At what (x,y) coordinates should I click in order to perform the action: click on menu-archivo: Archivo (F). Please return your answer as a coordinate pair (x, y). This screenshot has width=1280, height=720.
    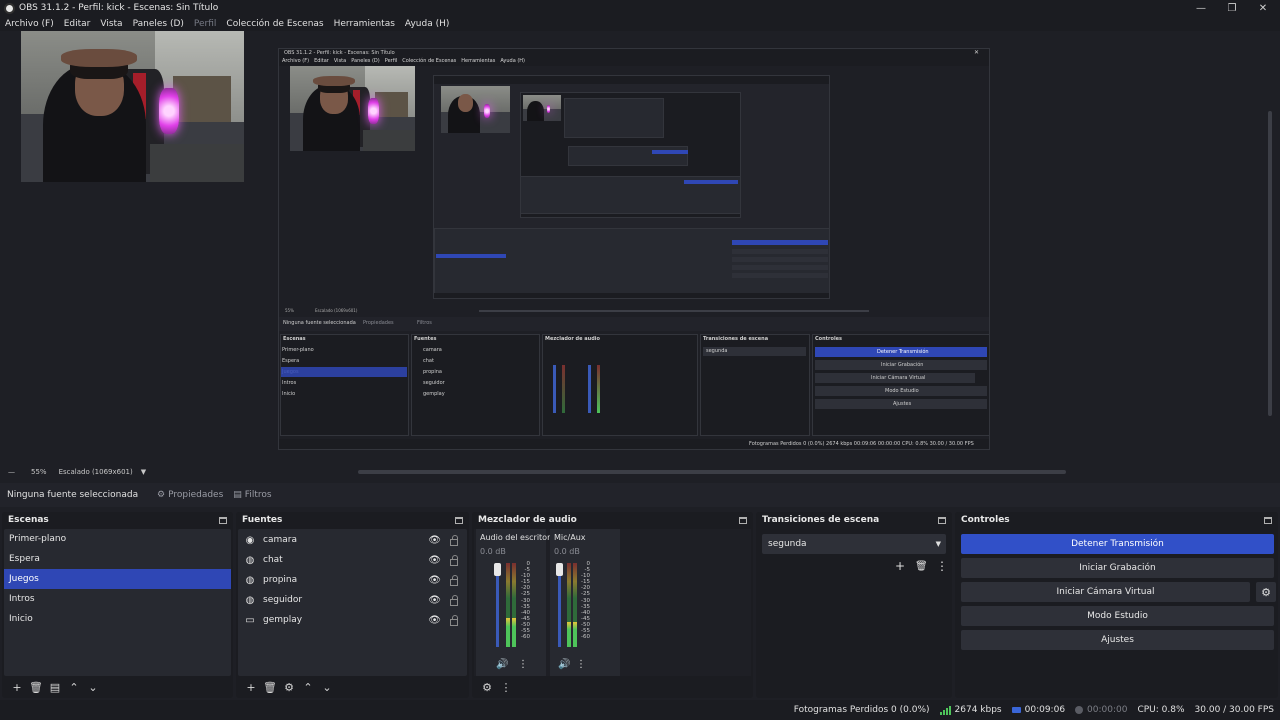
    Looking at the image, I should click on (29, 24).